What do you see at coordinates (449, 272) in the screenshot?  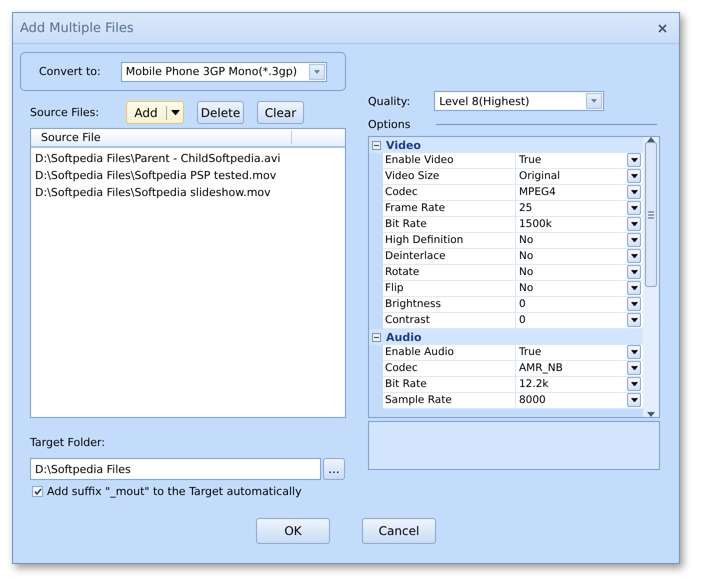 I see `property-name: Rotate` at bounding box center [449, 272].